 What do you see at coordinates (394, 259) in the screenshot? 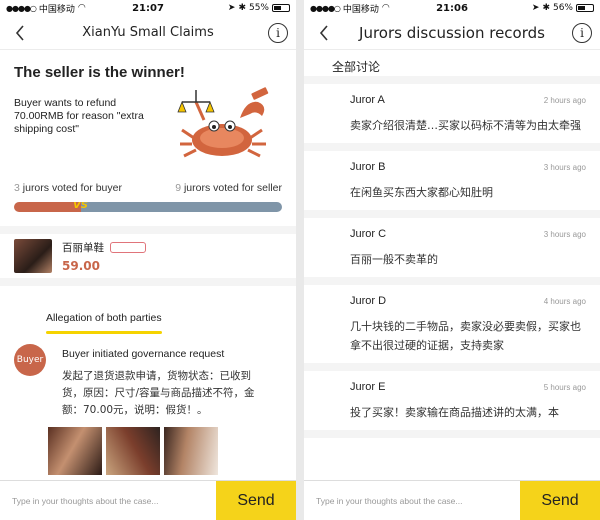
I see `juror-comment: 百丽一般不卖革的` at bounding box center [394, 259].